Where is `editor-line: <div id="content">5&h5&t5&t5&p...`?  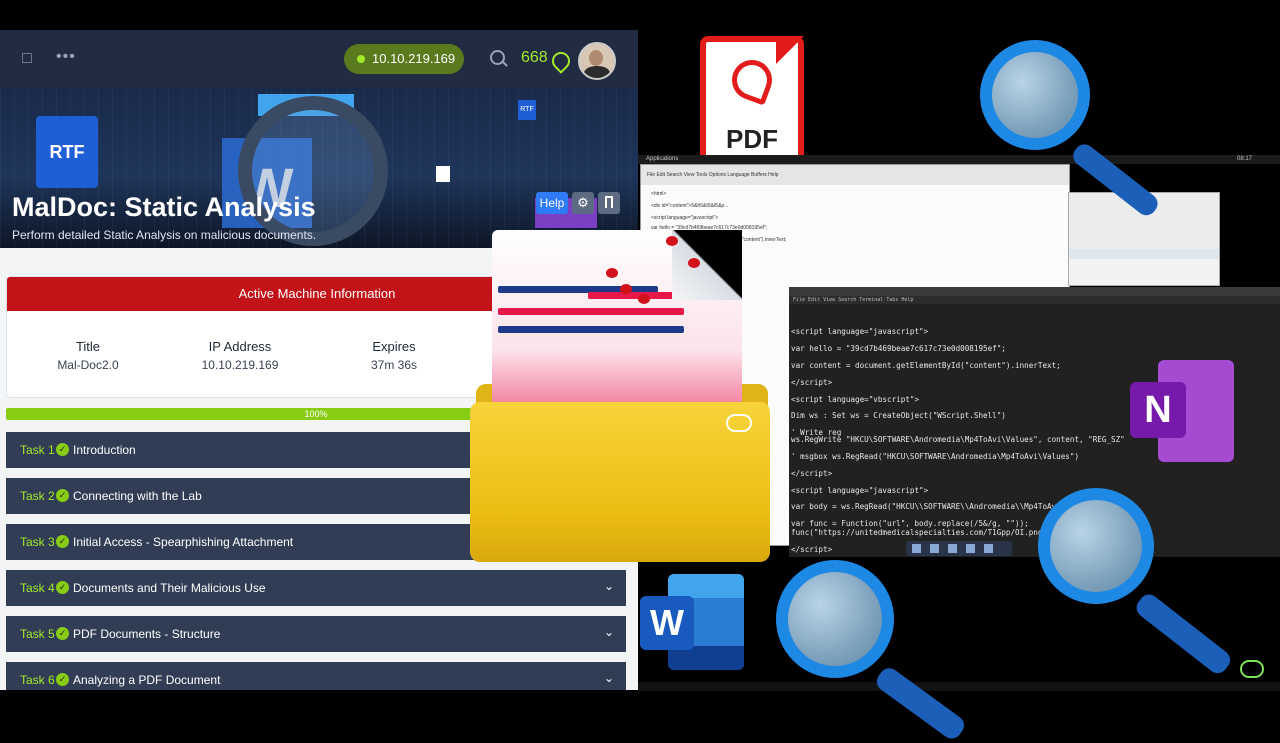
editor-line: <div id="content">5&h5&t5&t5&p... is located at coordinates (690, 206).